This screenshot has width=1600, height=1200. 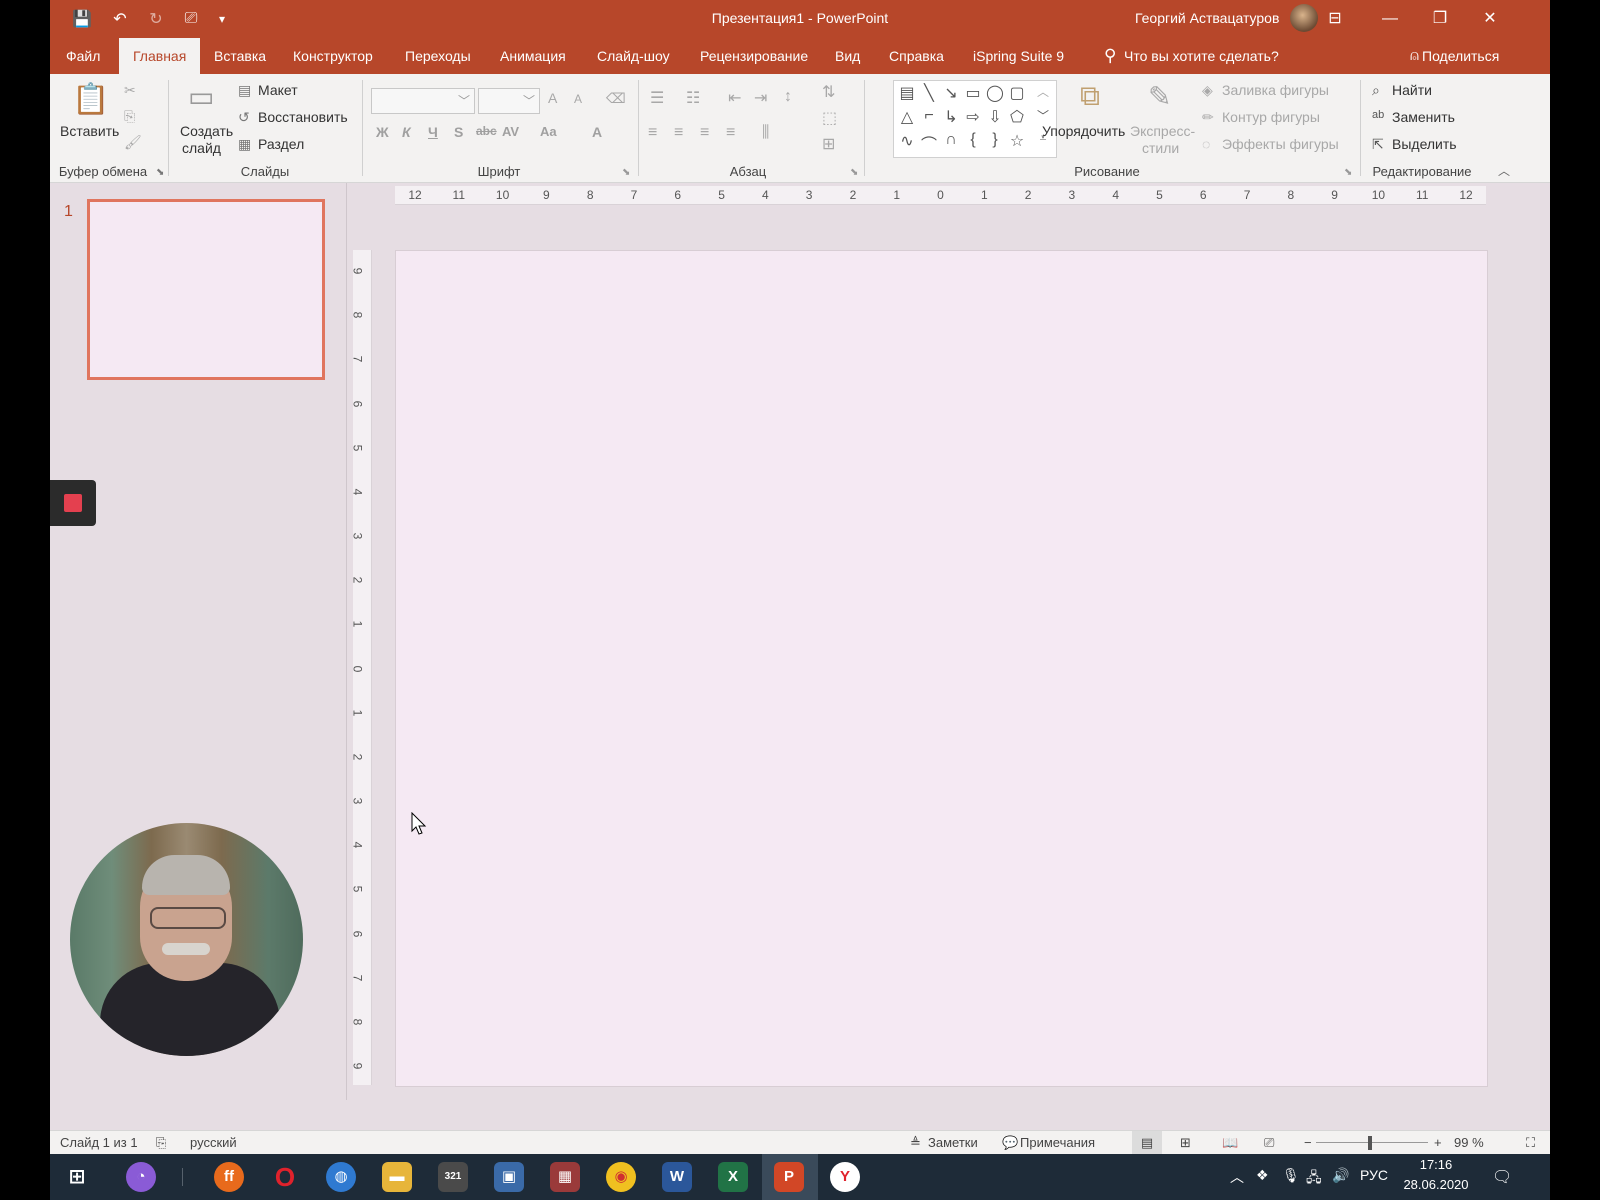 I want to click on fit-slide-icon: ⛶, so click(x=1530, y=1143).